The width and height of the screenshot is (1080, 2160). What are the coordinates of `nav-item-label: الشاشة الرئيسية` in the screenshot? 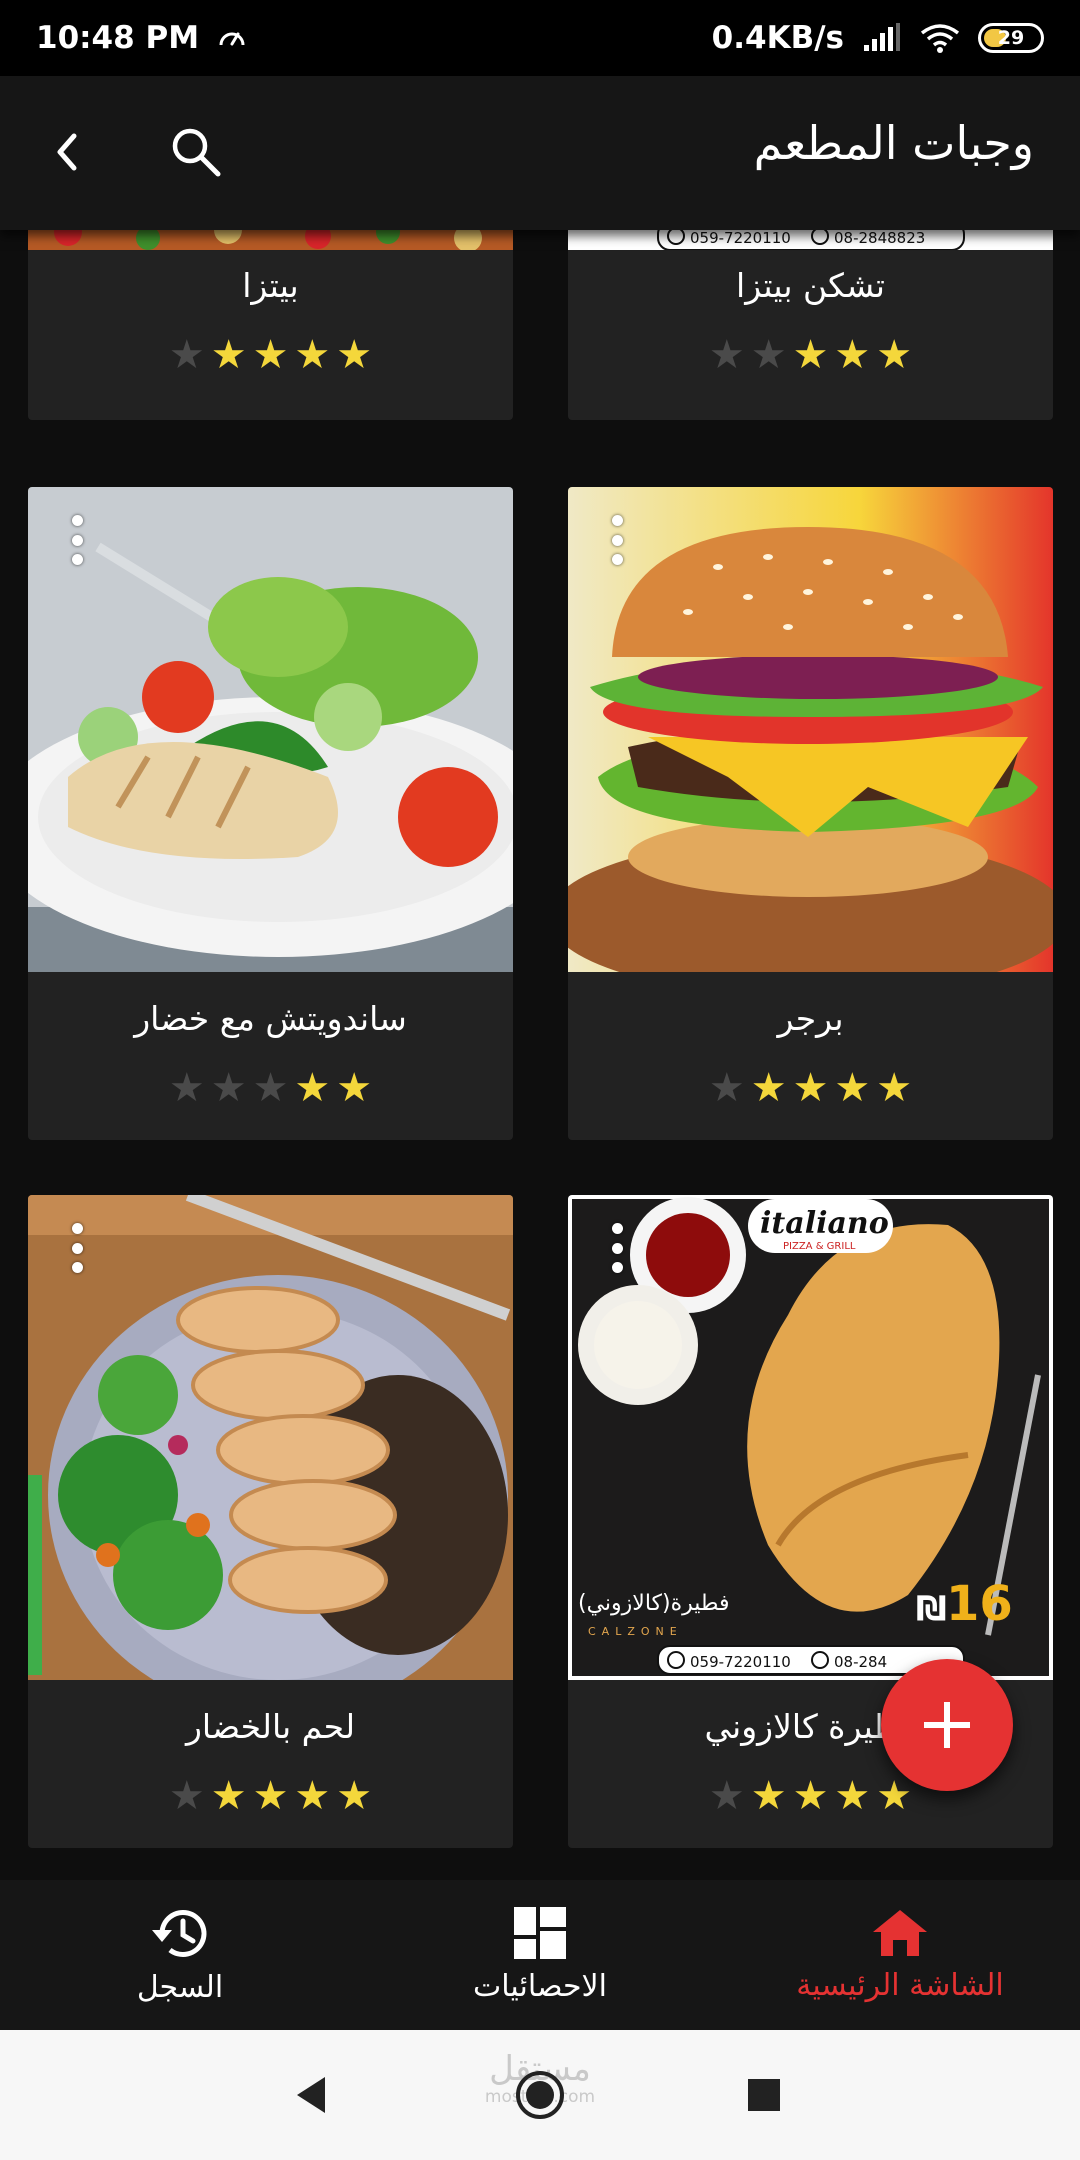 It's located at (900, 1985).